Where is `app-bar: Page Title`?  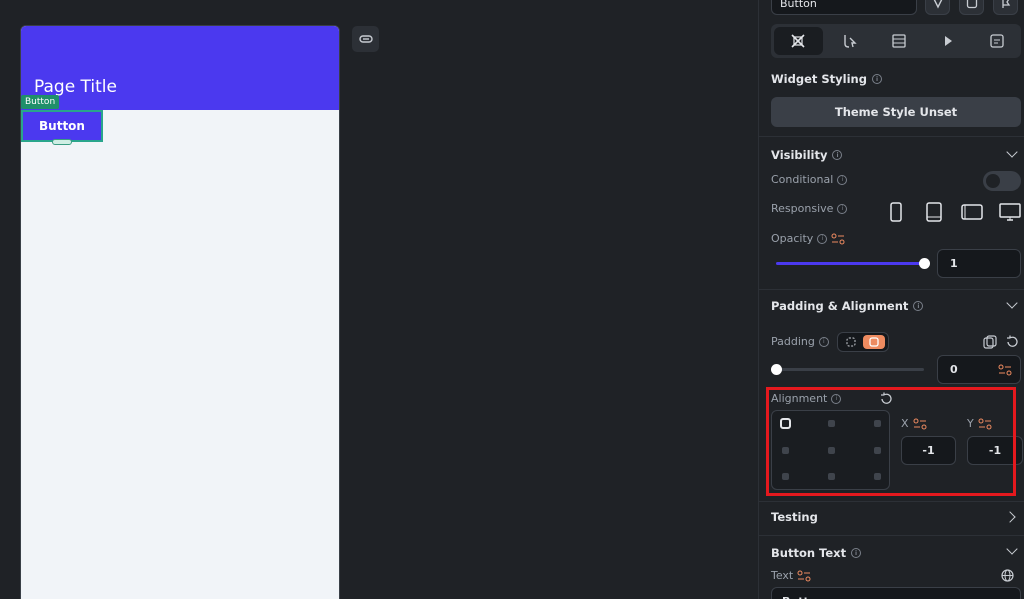
app-bar: Page Title is located at coordinates (180, 68).